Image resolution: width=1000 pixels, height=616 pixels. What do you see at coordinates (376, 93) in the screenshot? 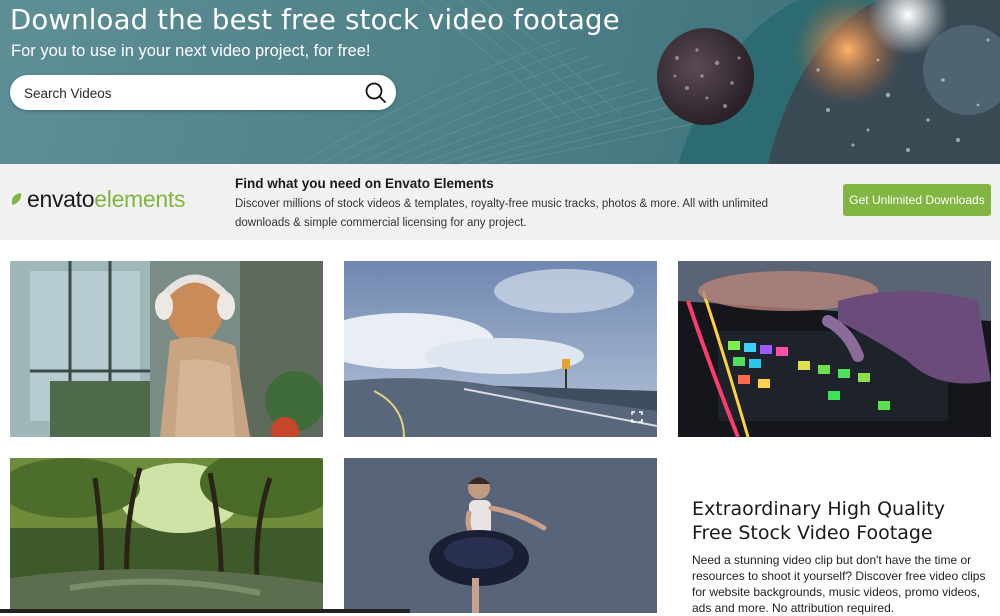
I see `search-icon` at bounding box center [376, 93].